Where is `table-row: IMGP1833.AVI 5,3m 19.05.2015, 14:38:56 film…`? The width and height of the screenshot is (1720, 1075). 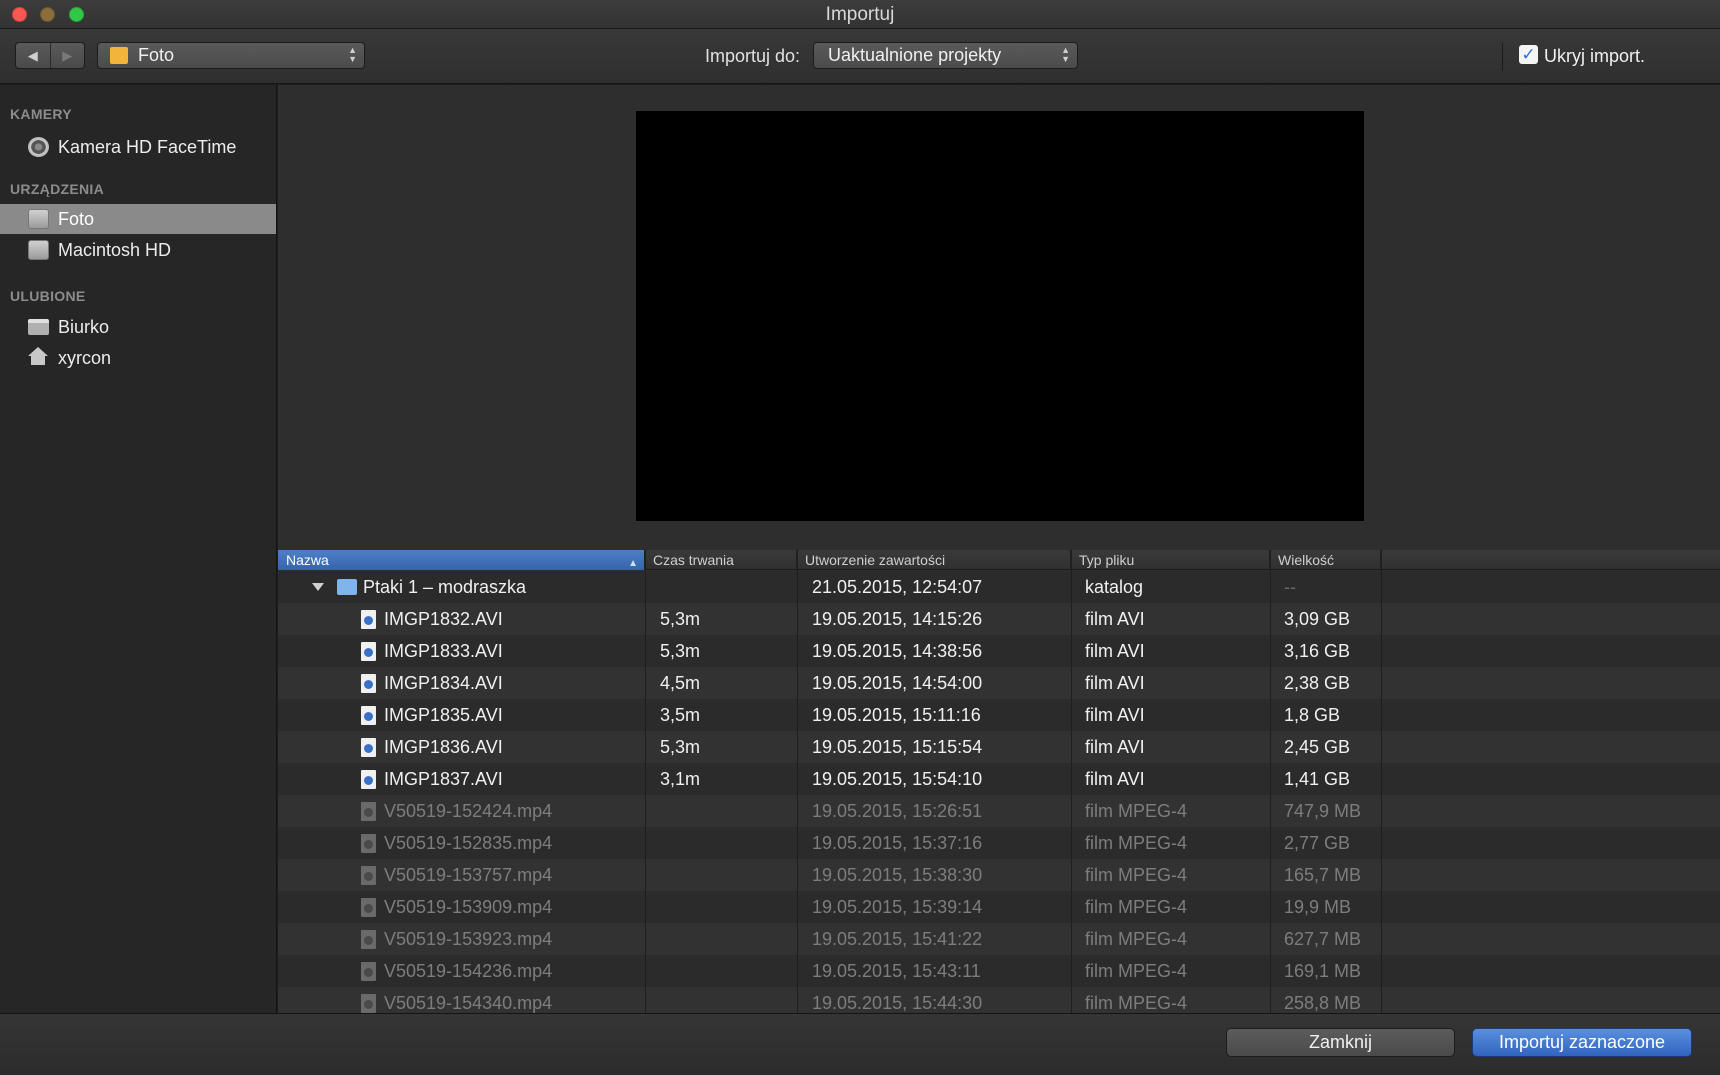 table-row: IMGP1833.AVI 5,3m 19.05.2015, 14:38:56 film… is located at coordinates (999, 651).